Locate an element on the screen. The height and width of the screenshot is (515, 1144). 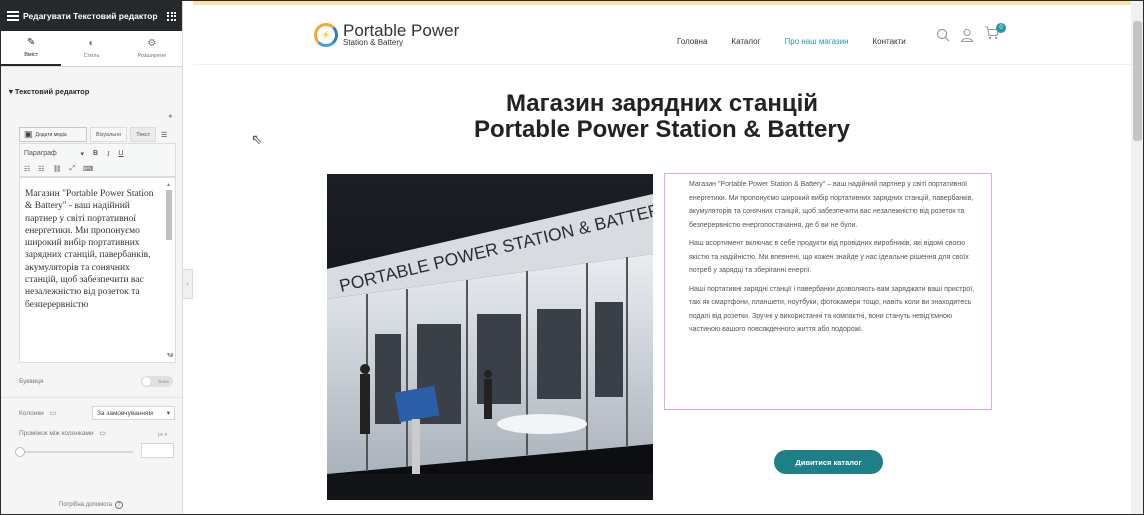
panel-header: Редагувати Текстовий редактор is located at coordinates (91, 16).